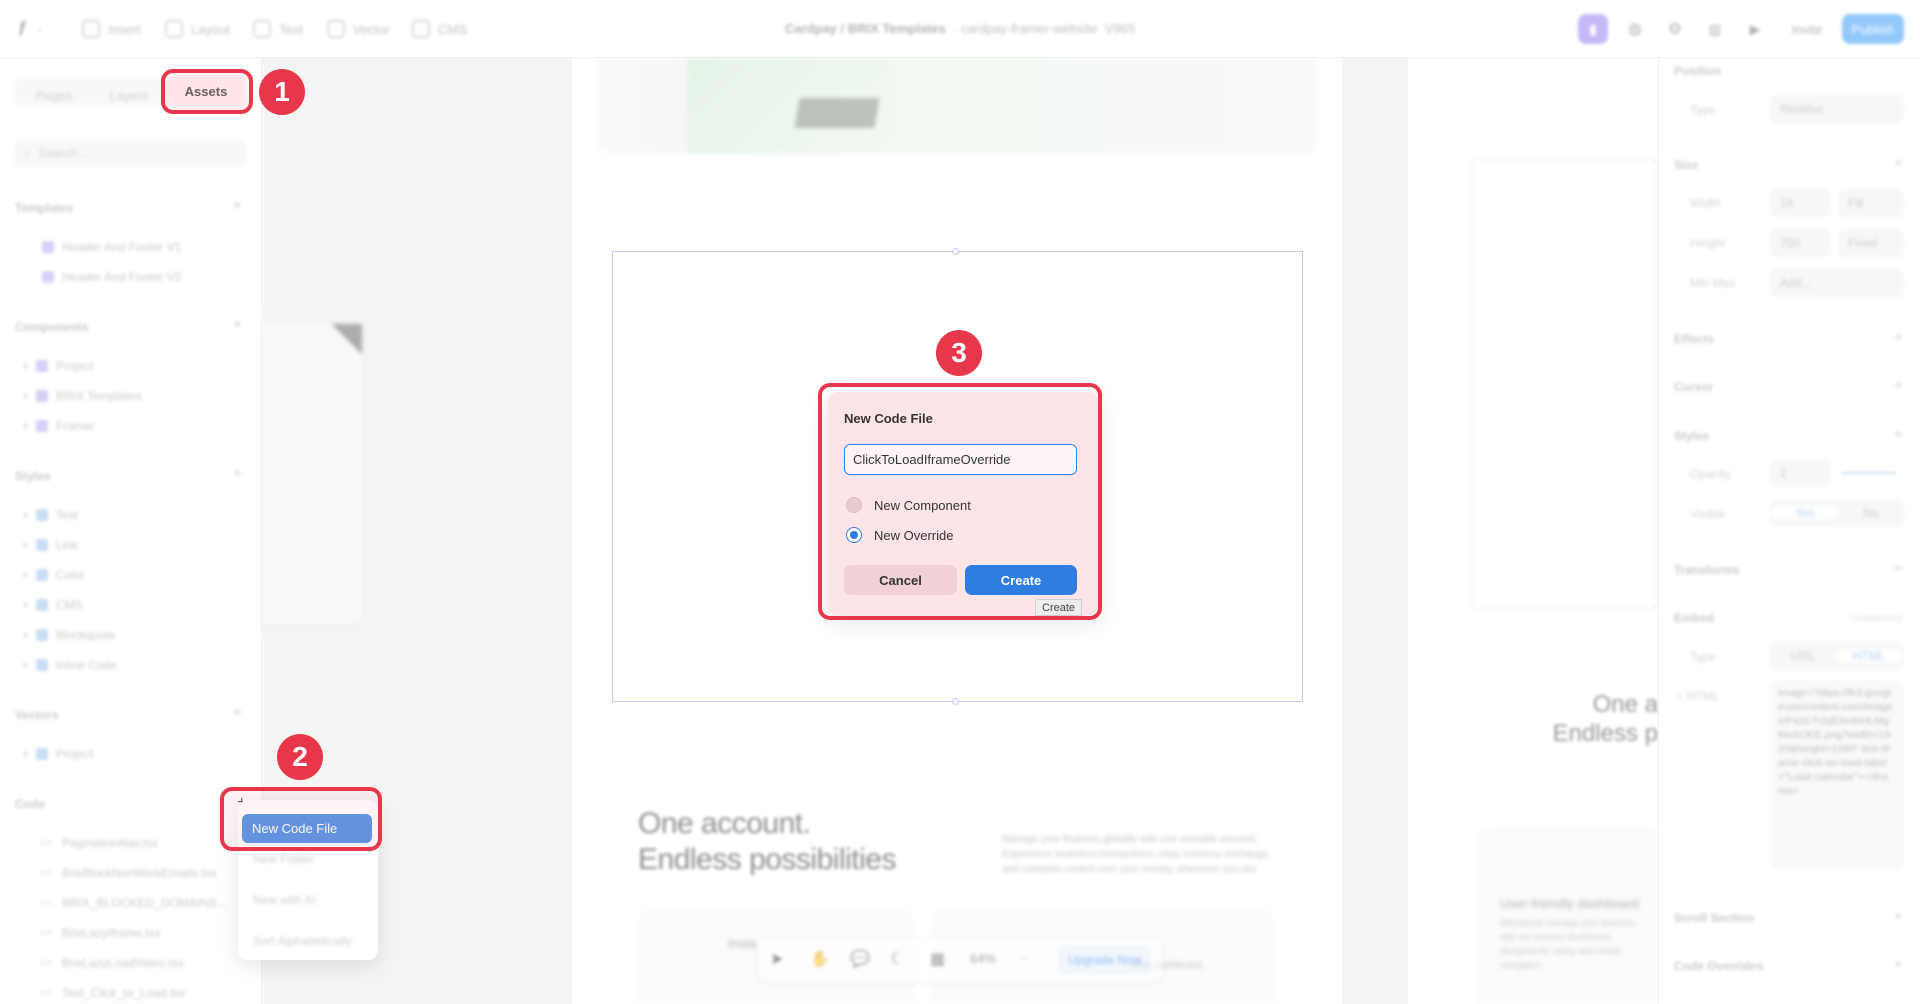  I want to click on component-folder: Project, so click(58, 366).